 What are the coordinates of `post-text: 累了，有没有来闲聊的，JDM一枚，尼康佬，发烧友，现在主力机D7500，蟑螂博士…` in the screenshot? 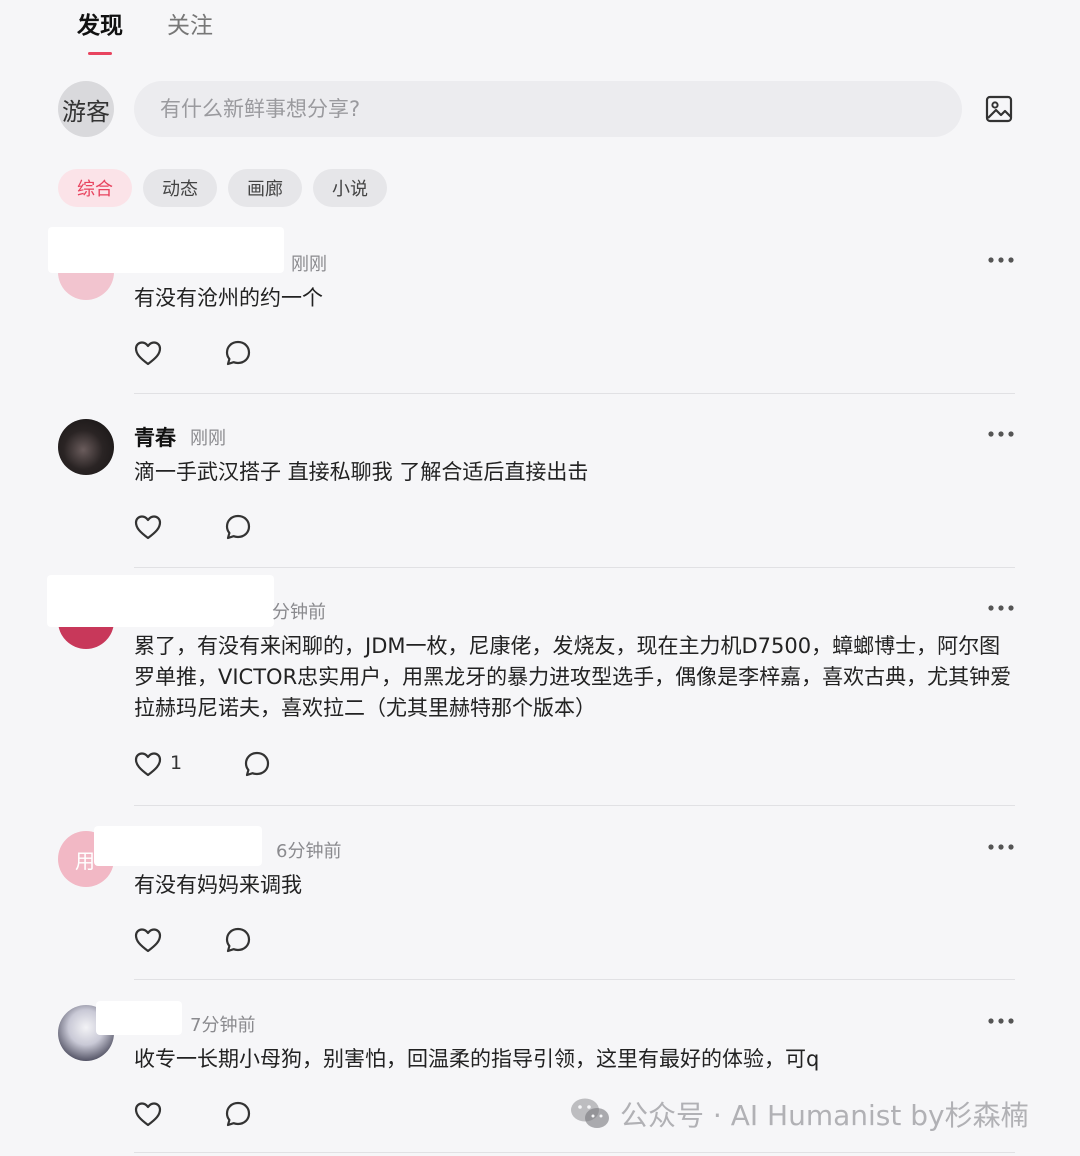 It's located at (573, 677).